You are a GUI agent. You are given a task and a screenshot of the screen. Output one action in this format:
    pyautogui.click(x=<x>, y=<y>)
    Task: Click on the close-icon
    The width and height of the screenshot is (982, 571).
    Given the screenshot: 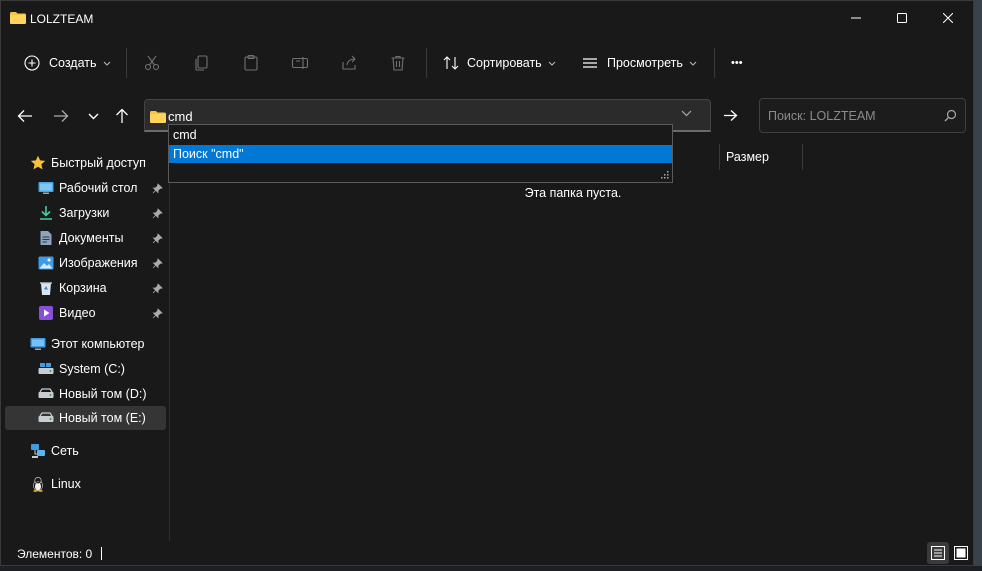 What is the action you would take?
    pyautogui.click(x=948, y=18)
    